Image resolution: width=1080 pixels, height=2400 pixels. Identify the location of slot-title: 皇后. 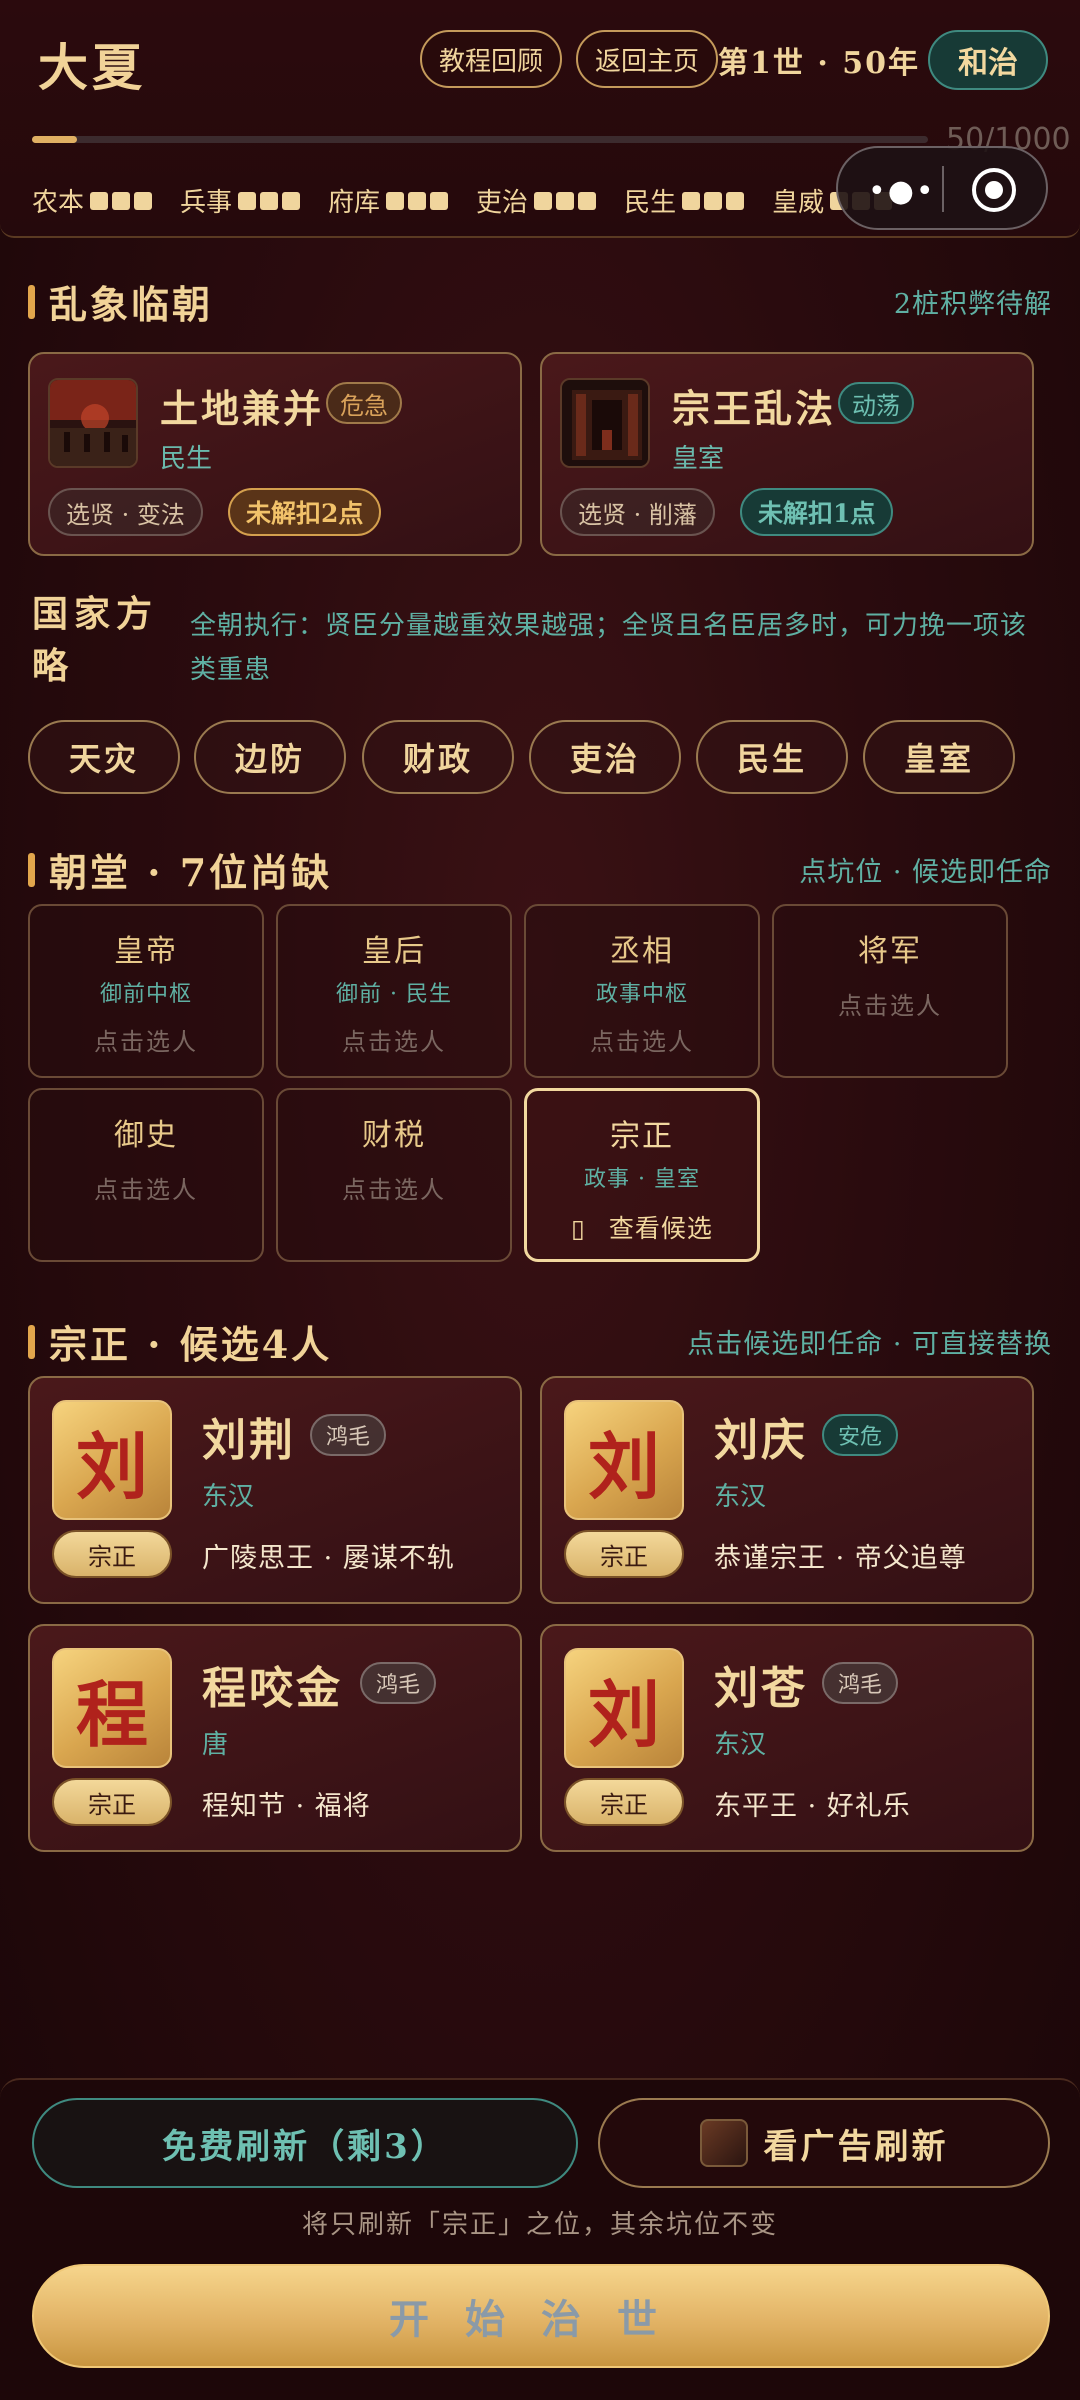
(394, 951).